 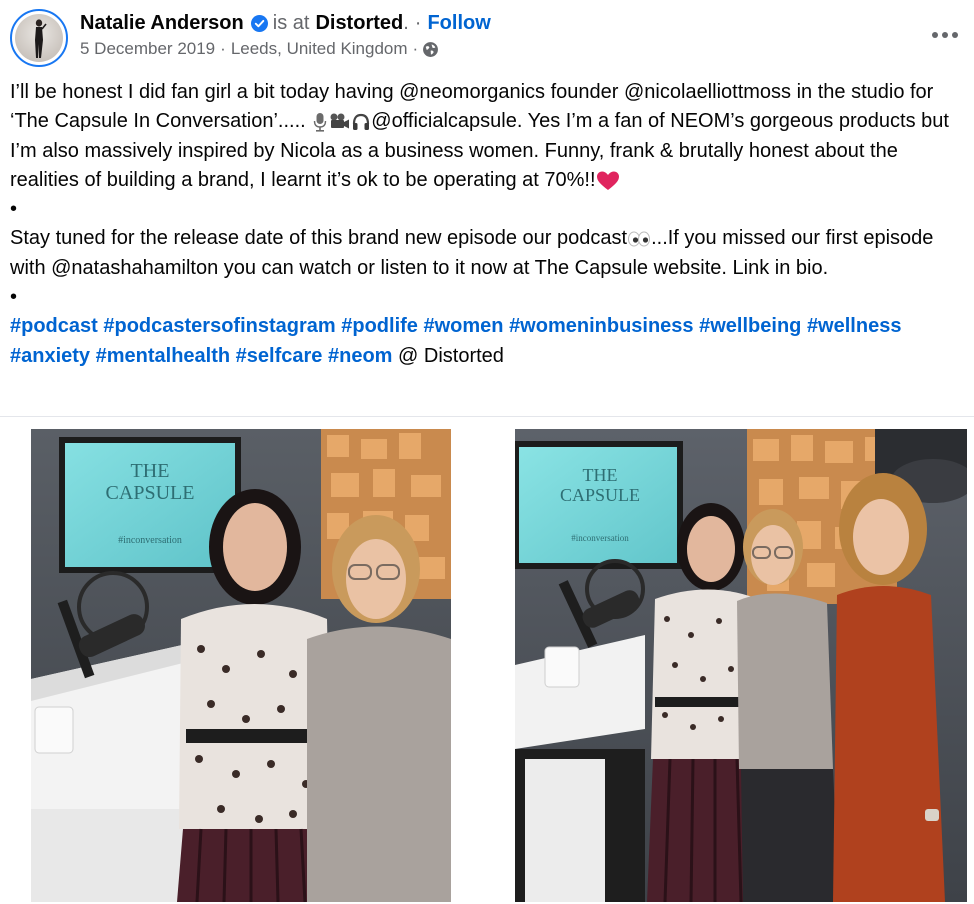 I want to click on avatar-photo, so click(x=39, y=38).